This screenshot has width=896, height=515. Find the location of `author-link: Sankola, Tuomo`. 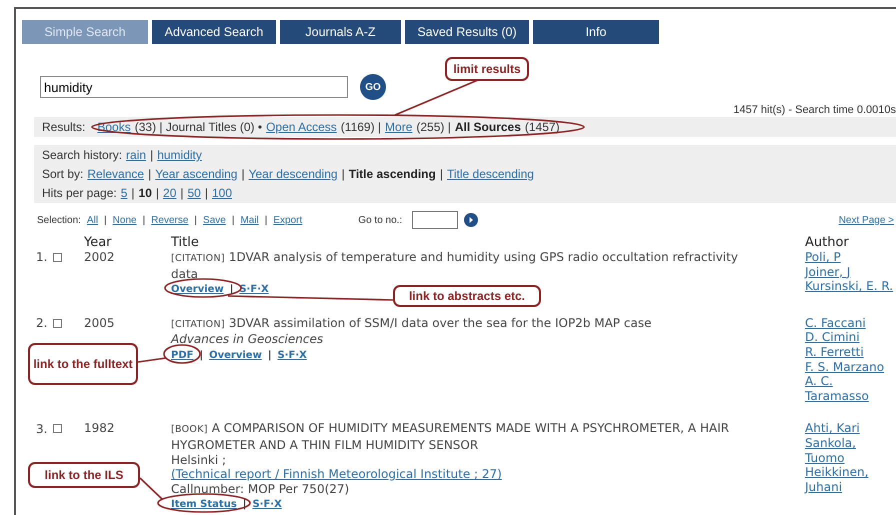

author-link: Sankola, Tuomo is located at coordinates (850, 451).